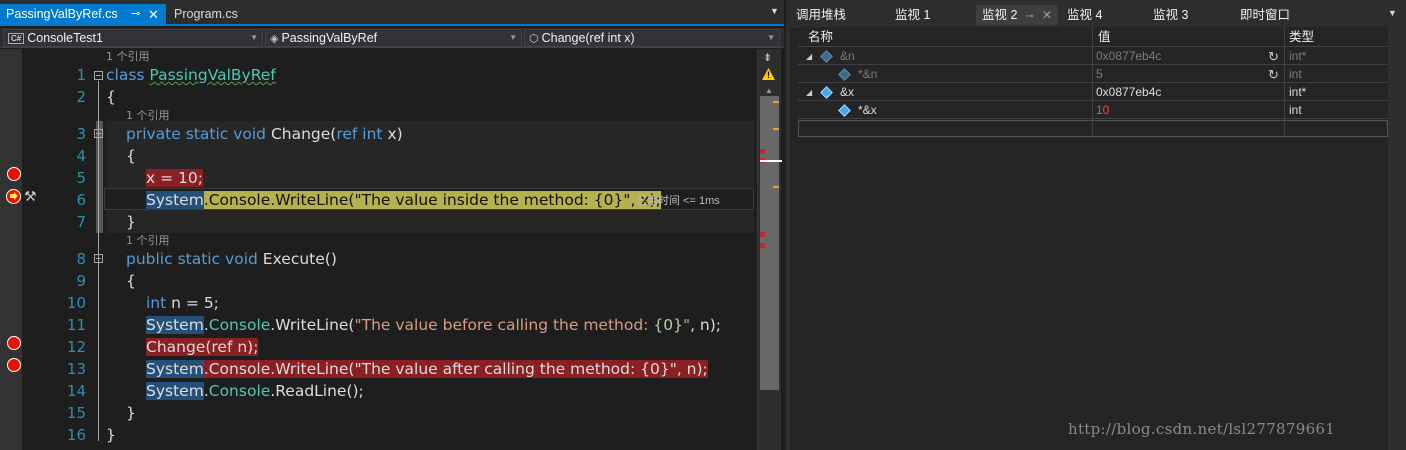 This screenshot has height=450, width=1406. I want to click on code-line-5: x = 10;, so click(174, 178).